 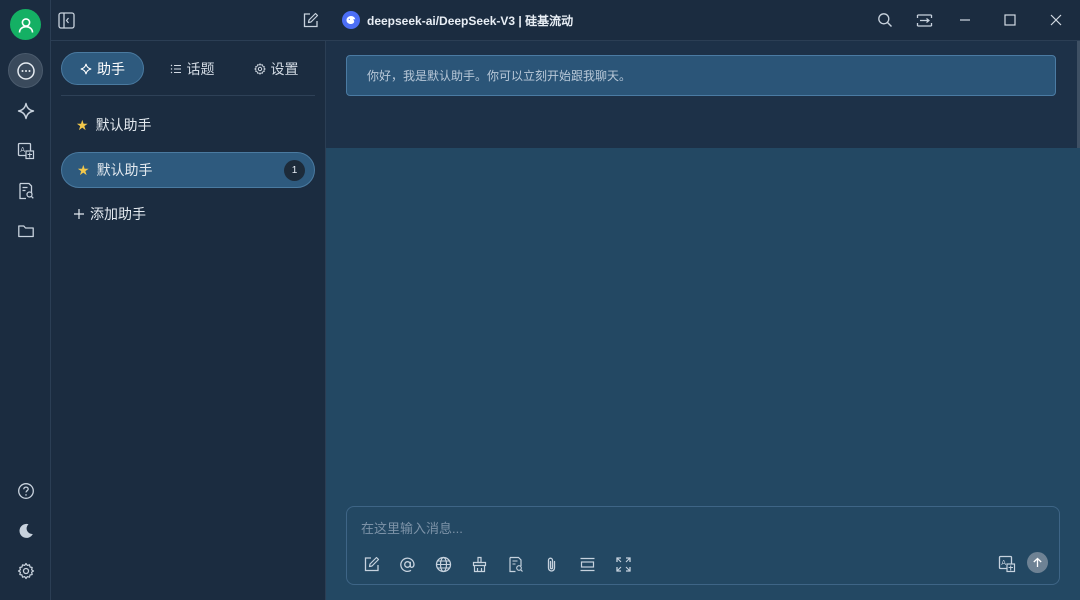 I want to click on fullscreen-icon, so click(x=623, y=564).